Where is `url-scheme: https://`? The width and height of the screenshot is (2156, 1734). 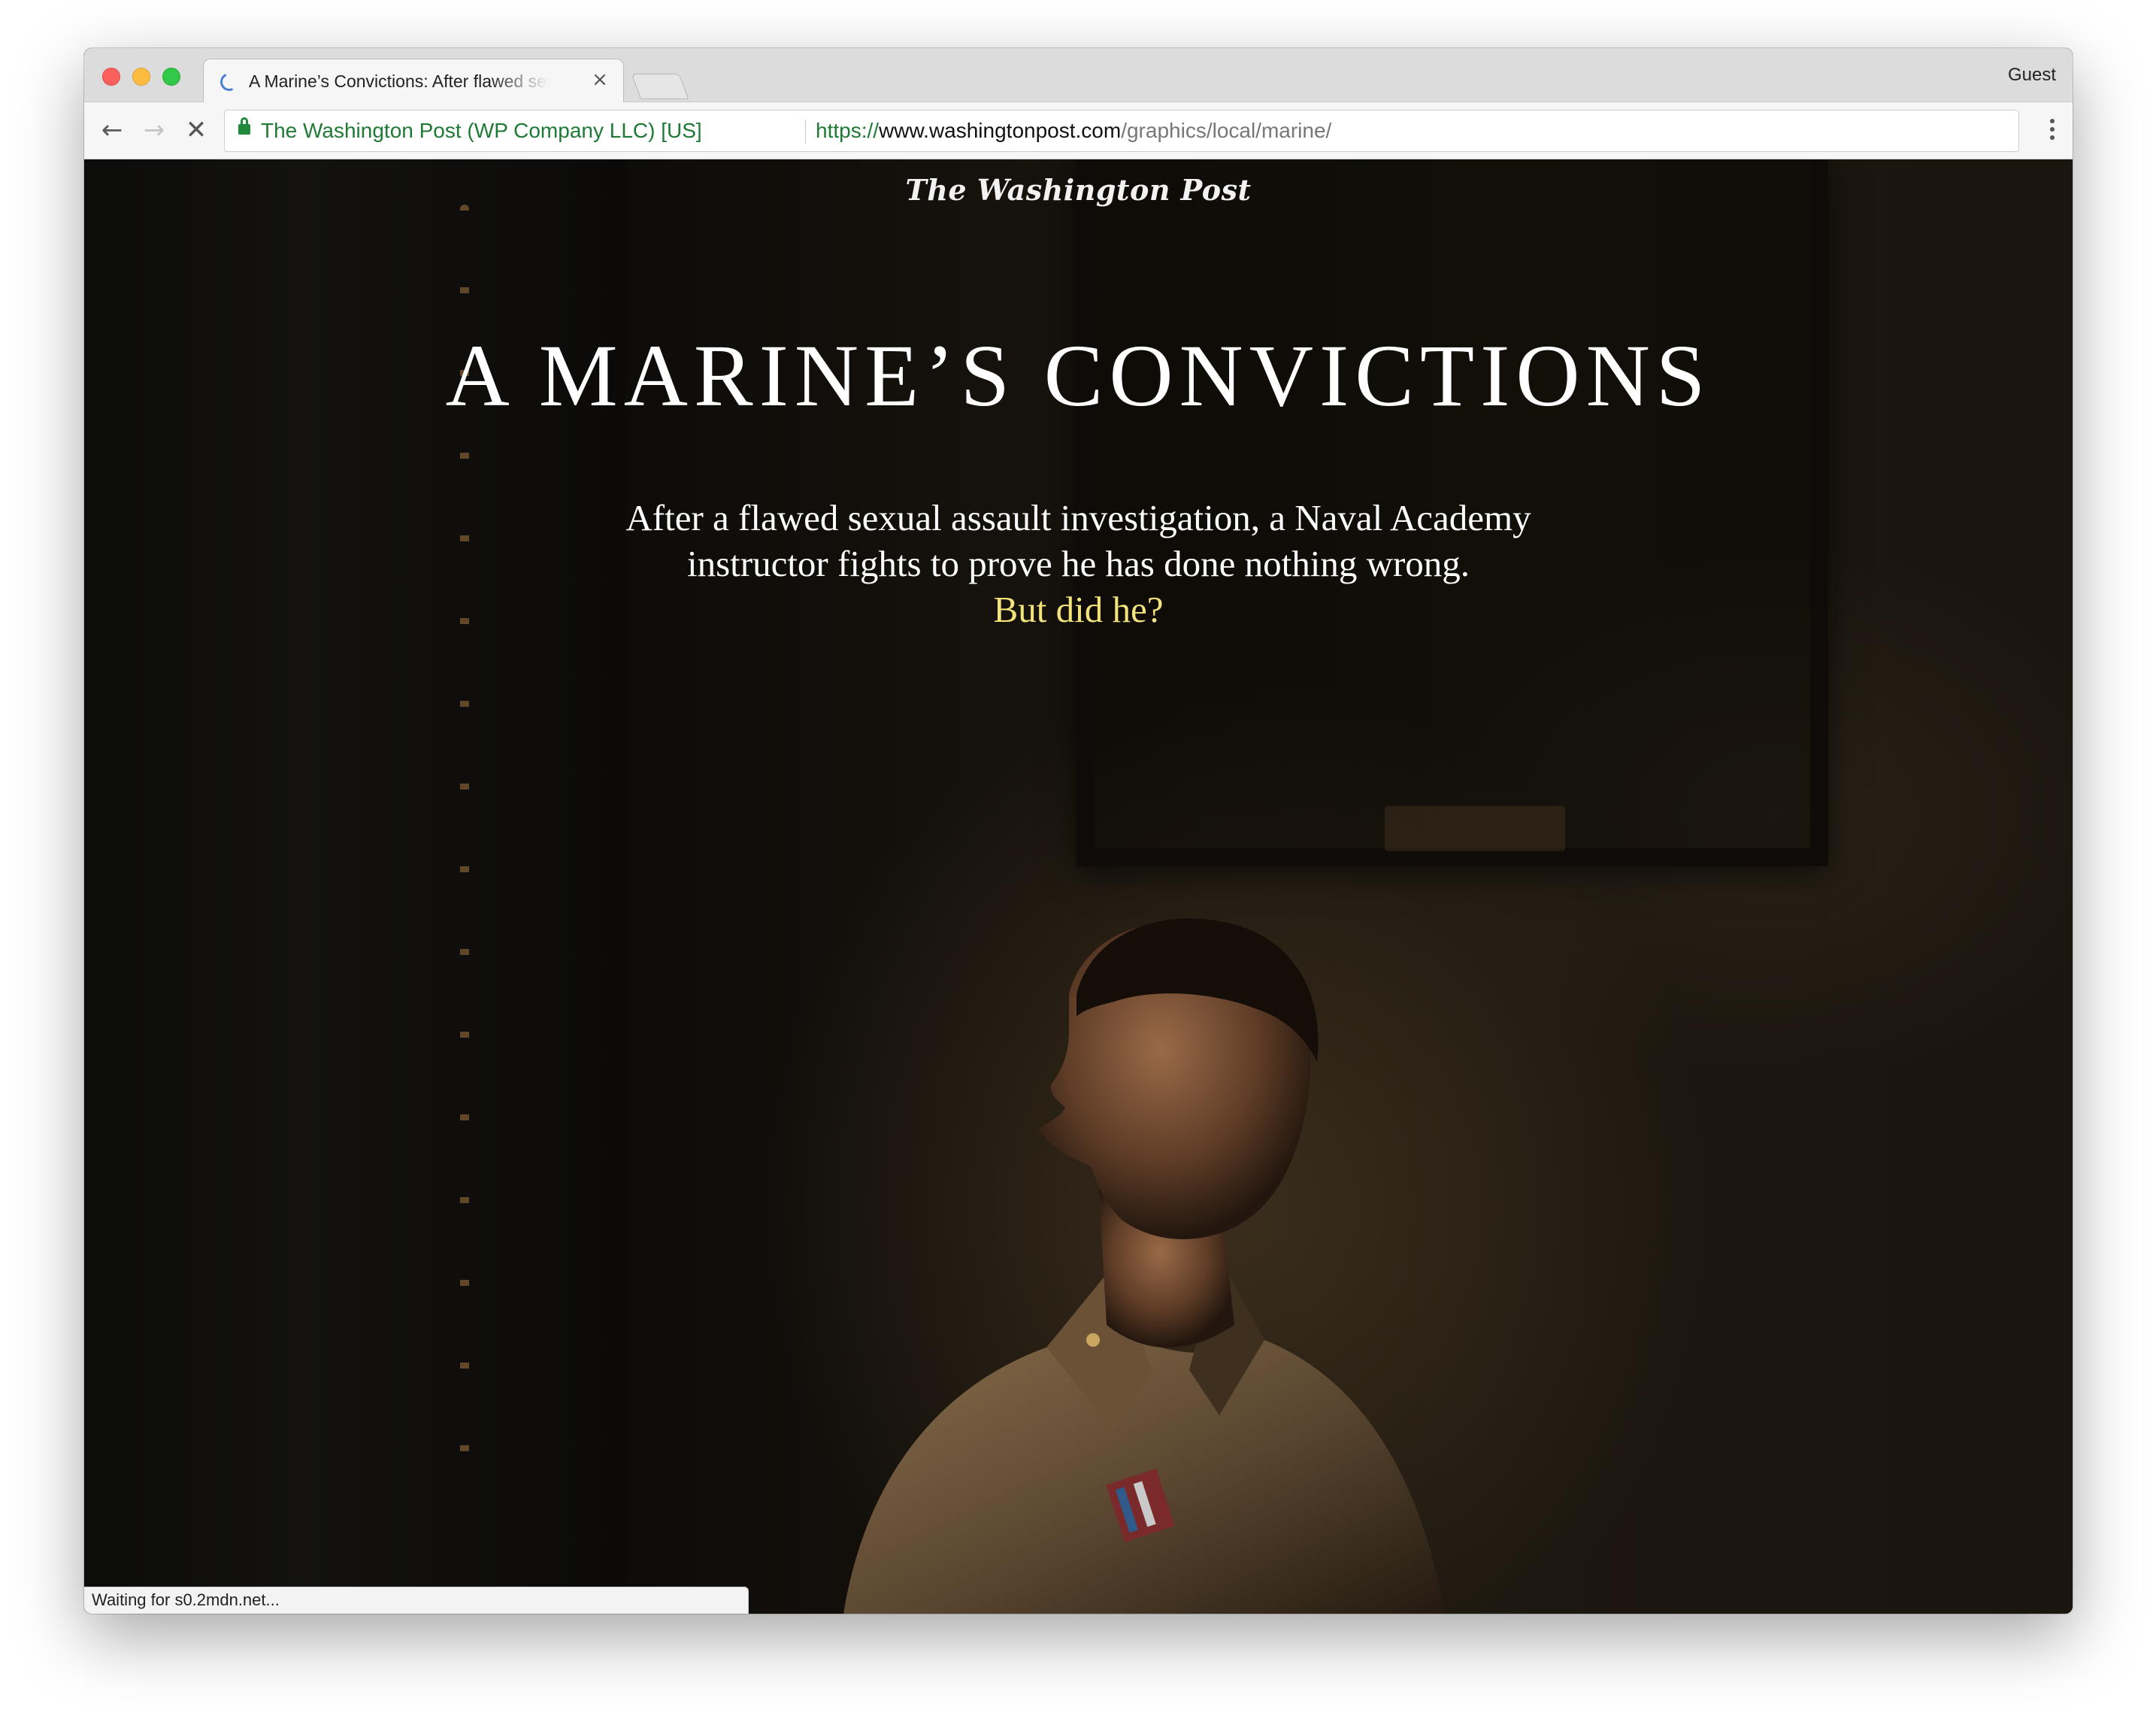 url-scheme: https:// is located at coordinates (848, 130).